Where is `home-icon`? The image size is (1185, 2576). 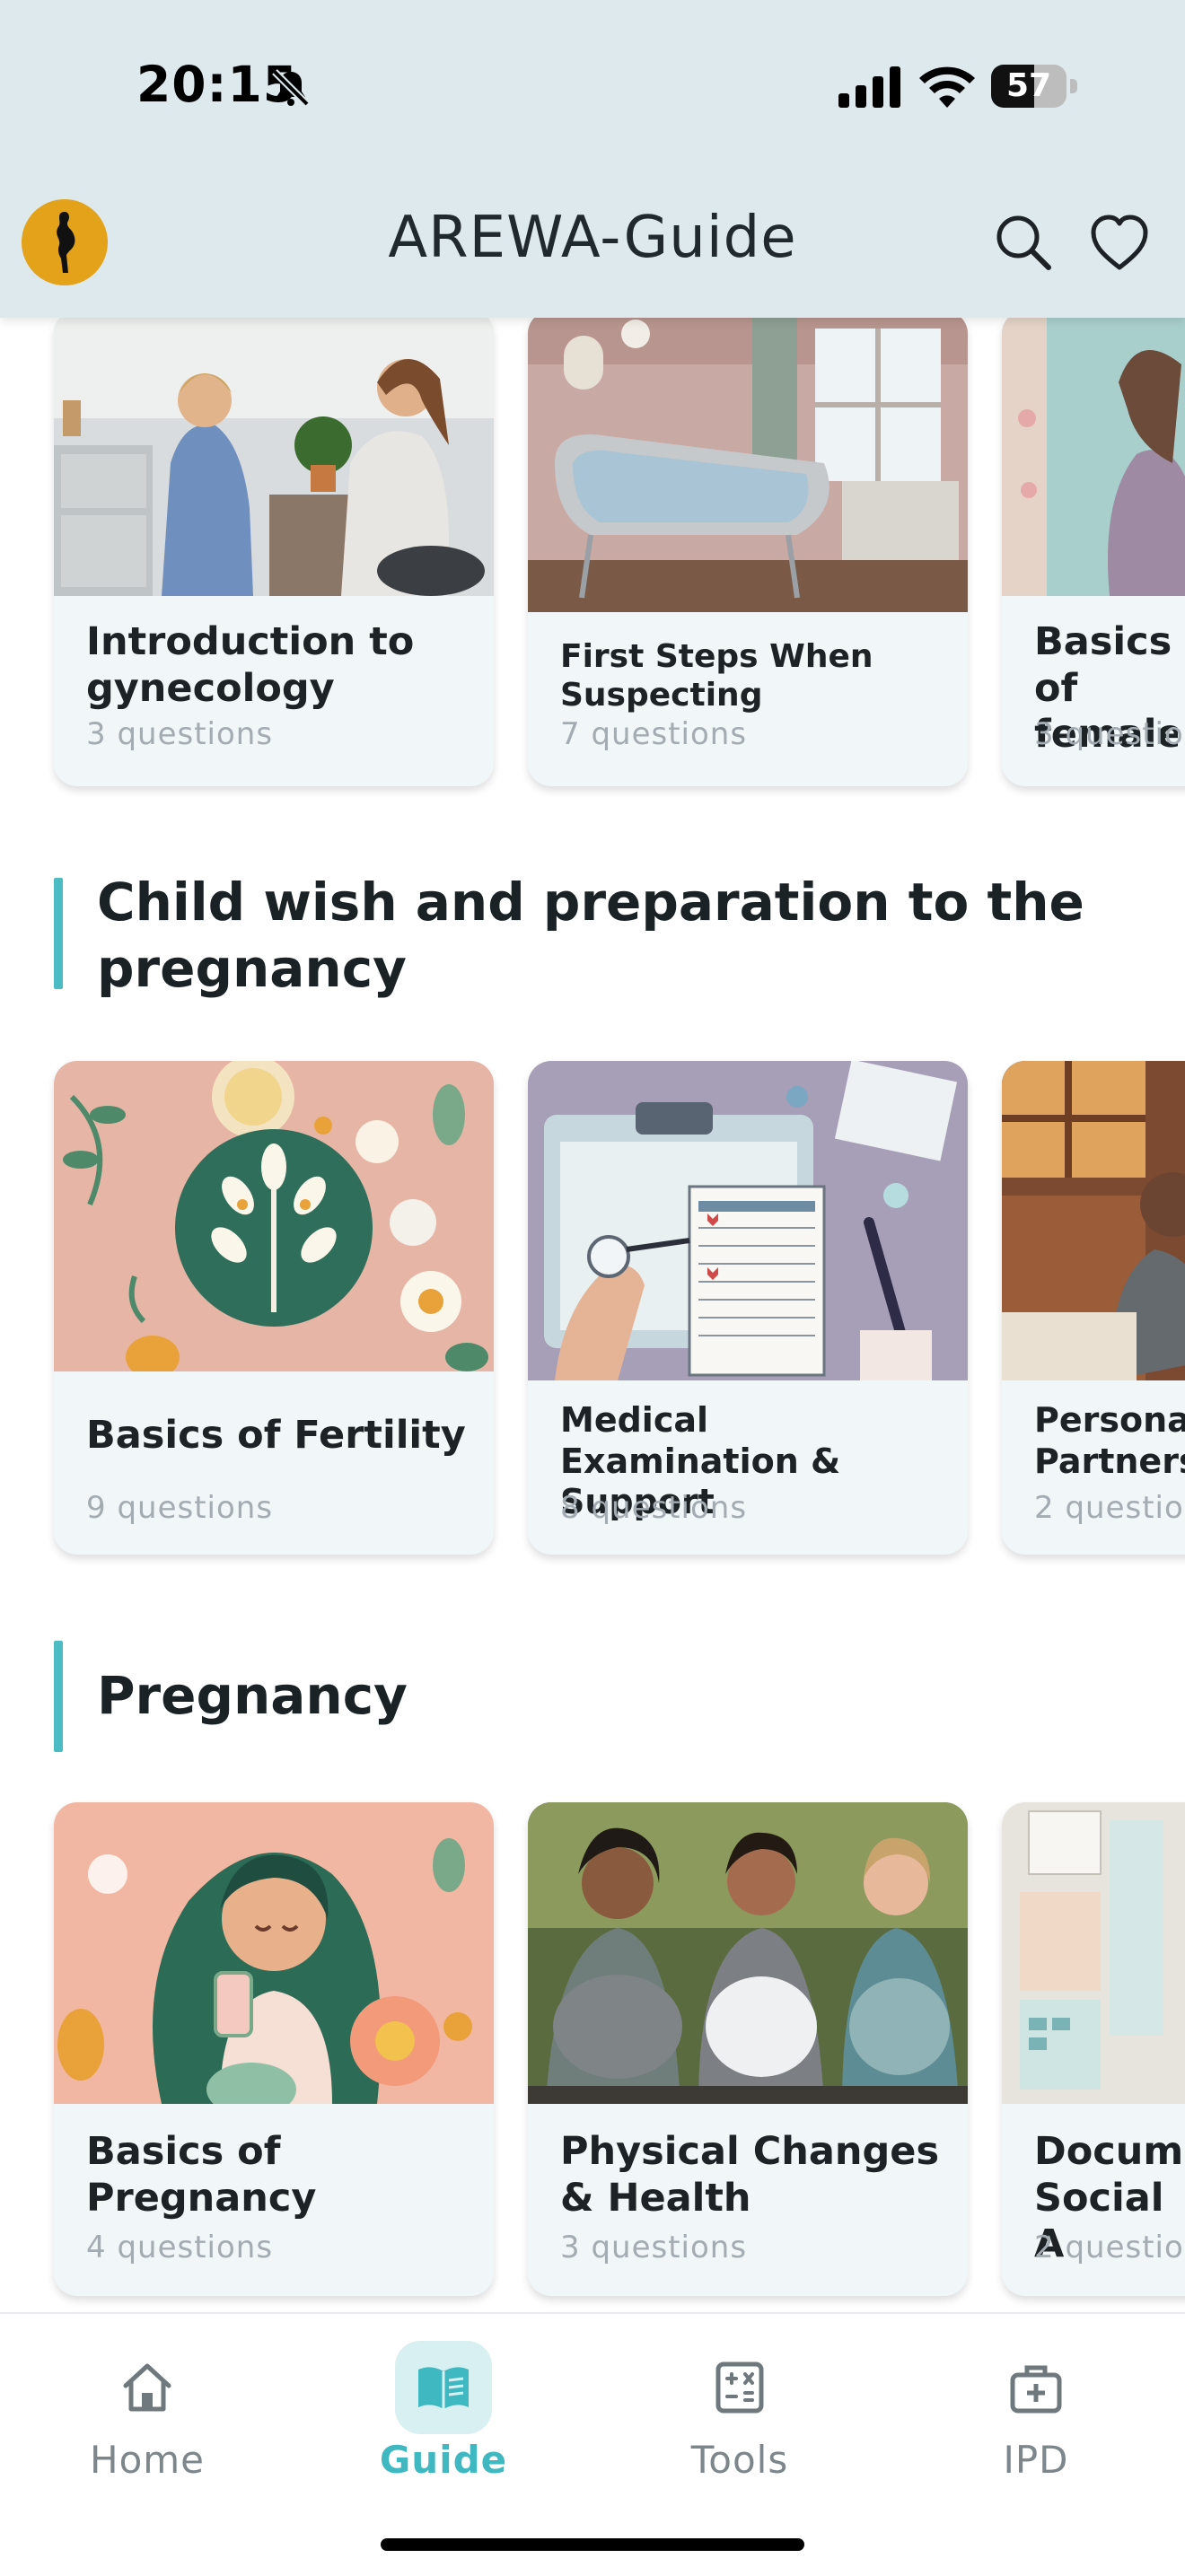
home-icon is located at coordinates (147, 2387).